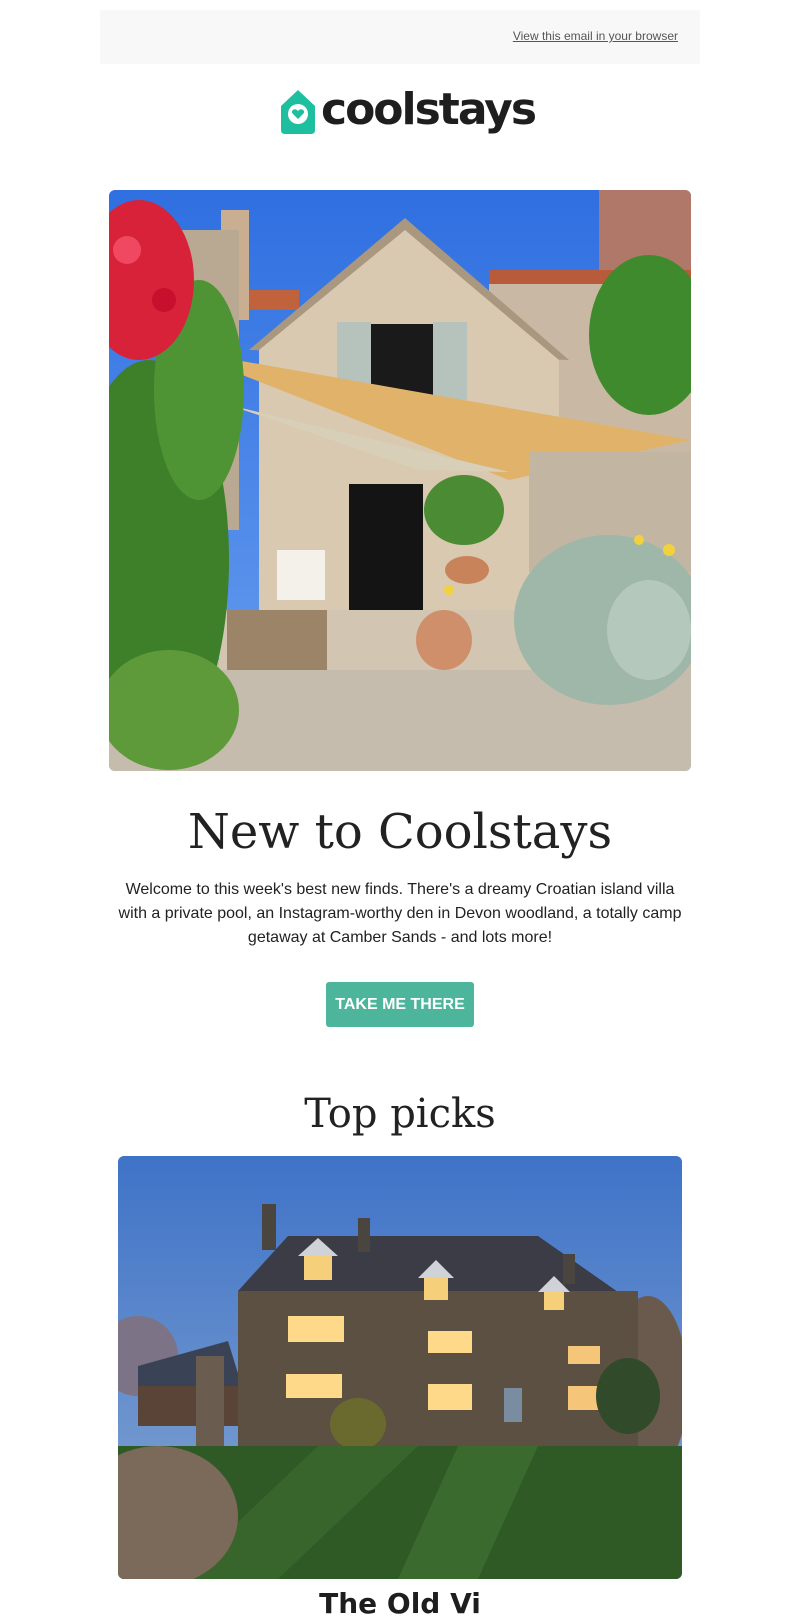  Describe the element at coordinates (595, 36) in the screenshot. I see `view-in-browser-link: View this email in your browser` at that location.